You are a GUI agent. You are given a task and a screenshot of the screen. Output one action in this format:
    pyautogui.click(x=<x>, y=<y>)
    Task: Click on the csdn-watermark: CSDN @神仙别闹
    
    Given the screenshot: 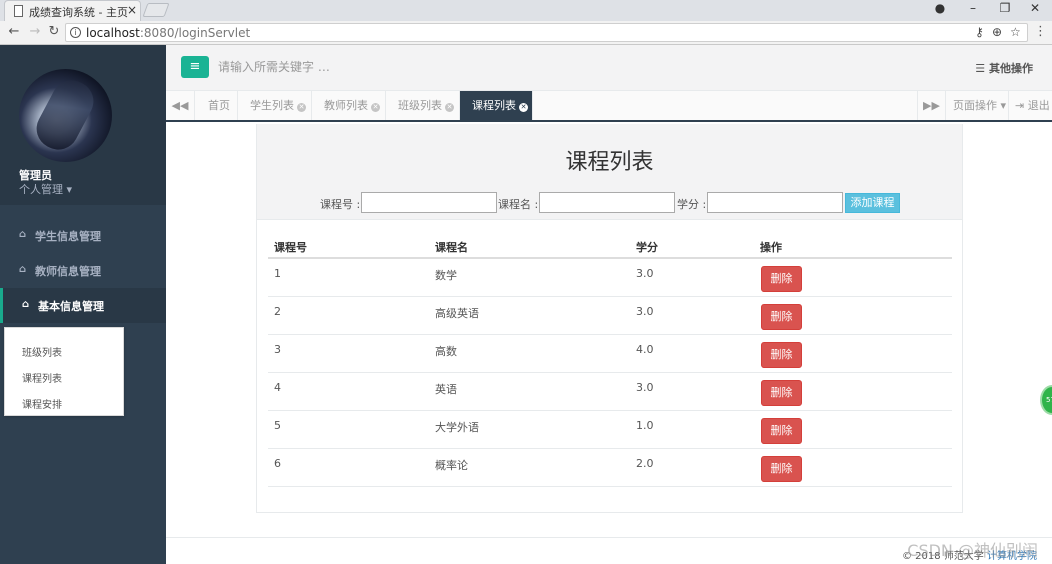 What is the action you would take?
    pyautogui.click(x=972, y=550)
    